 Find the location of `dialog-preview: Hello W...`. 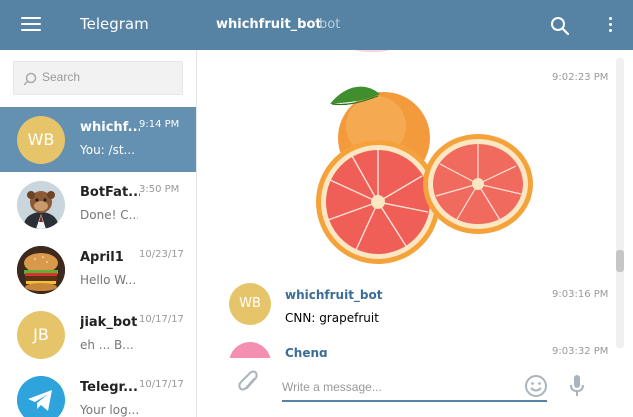

dialog-preview: Hello W... is located at coordinates (108, 280).